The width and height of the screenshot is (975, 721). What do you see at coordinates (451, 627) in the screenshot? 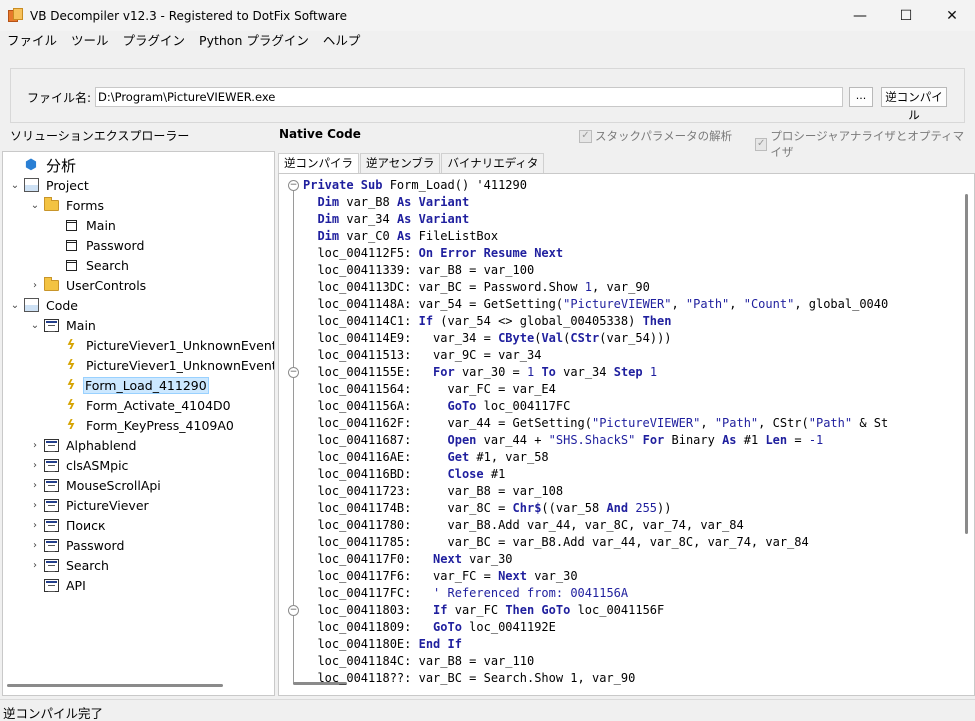
I see `code-keyword: GoTo` at bounding box center [451, 627].